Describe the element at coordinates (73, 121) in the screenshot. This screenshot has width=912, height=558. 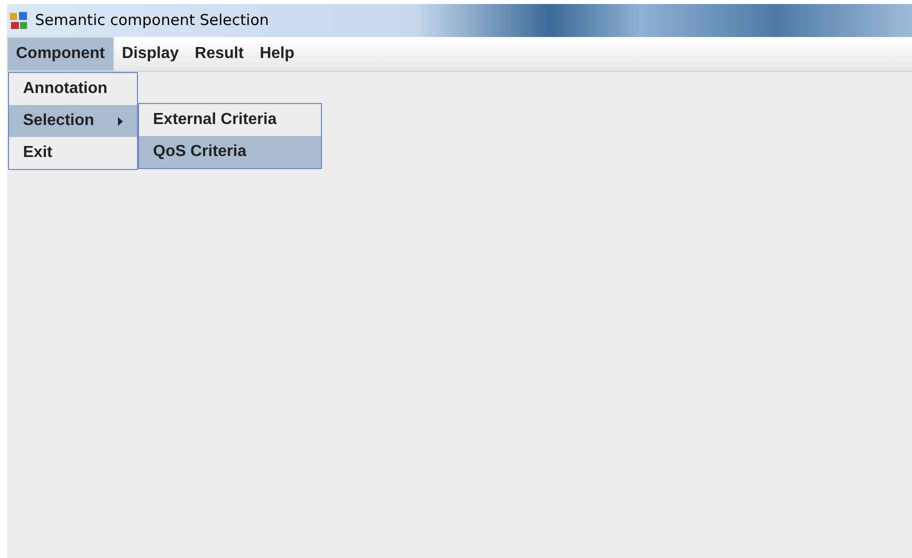
I see `menu-item: Selection` at that location.